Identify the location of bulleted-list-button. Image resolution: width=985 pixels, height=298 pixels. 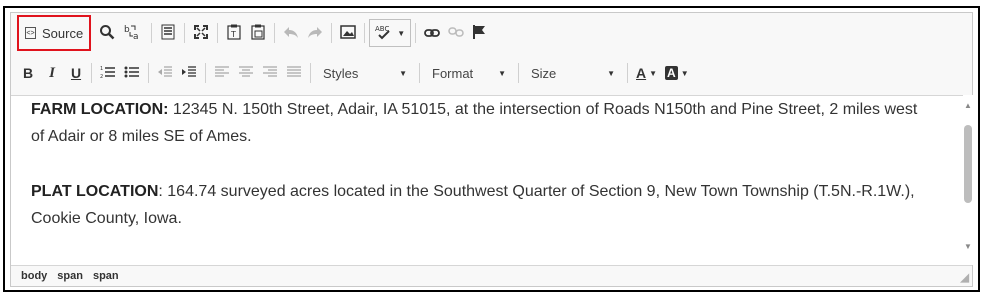
(132, 73).